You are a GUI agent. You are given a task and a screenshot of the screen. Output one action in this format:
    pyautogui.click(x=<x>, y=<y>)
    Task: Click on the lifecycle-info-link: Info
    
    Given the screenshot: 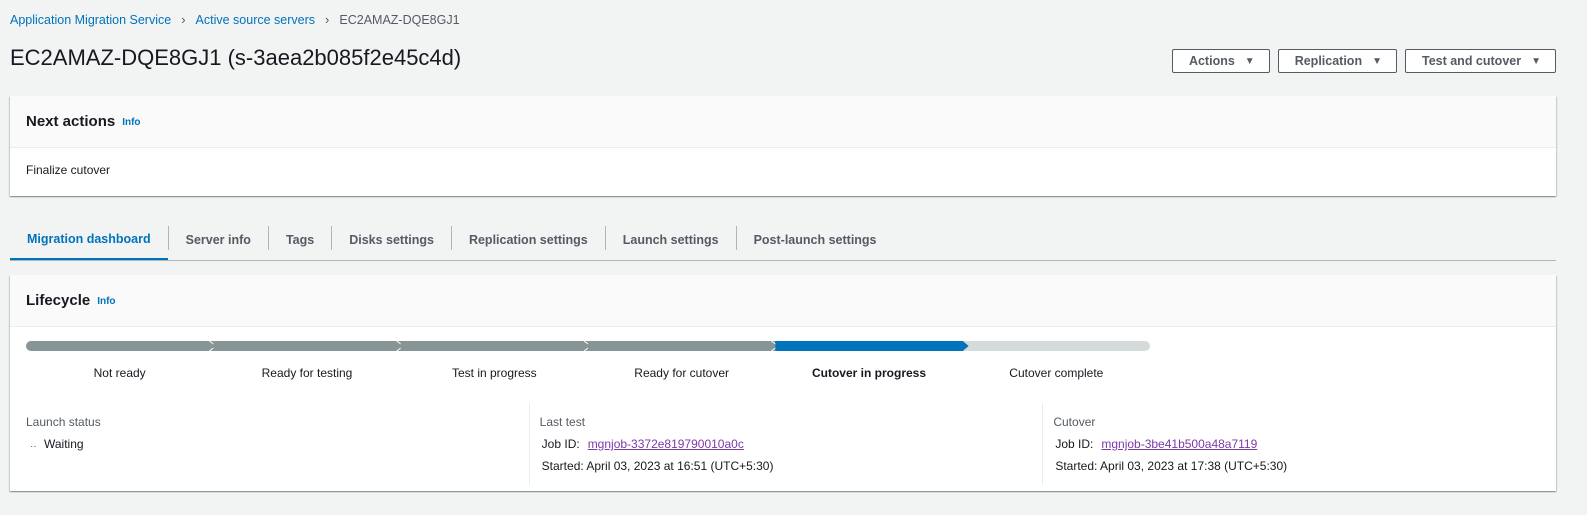 What is the action you would take?
    pyautogui.click(x=106, y=301)
    